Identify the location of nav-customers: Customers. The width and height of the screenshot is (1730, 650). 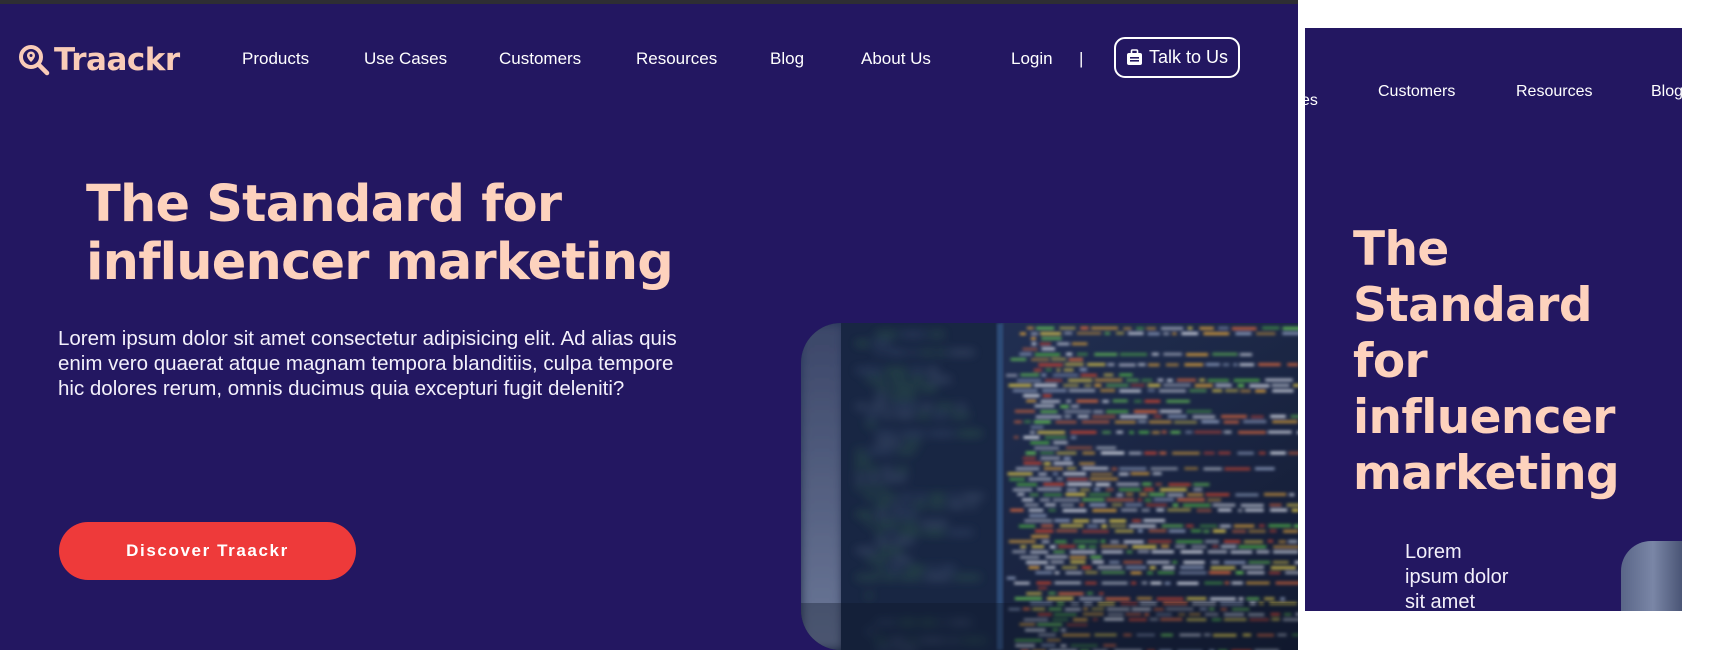
(540, 59).